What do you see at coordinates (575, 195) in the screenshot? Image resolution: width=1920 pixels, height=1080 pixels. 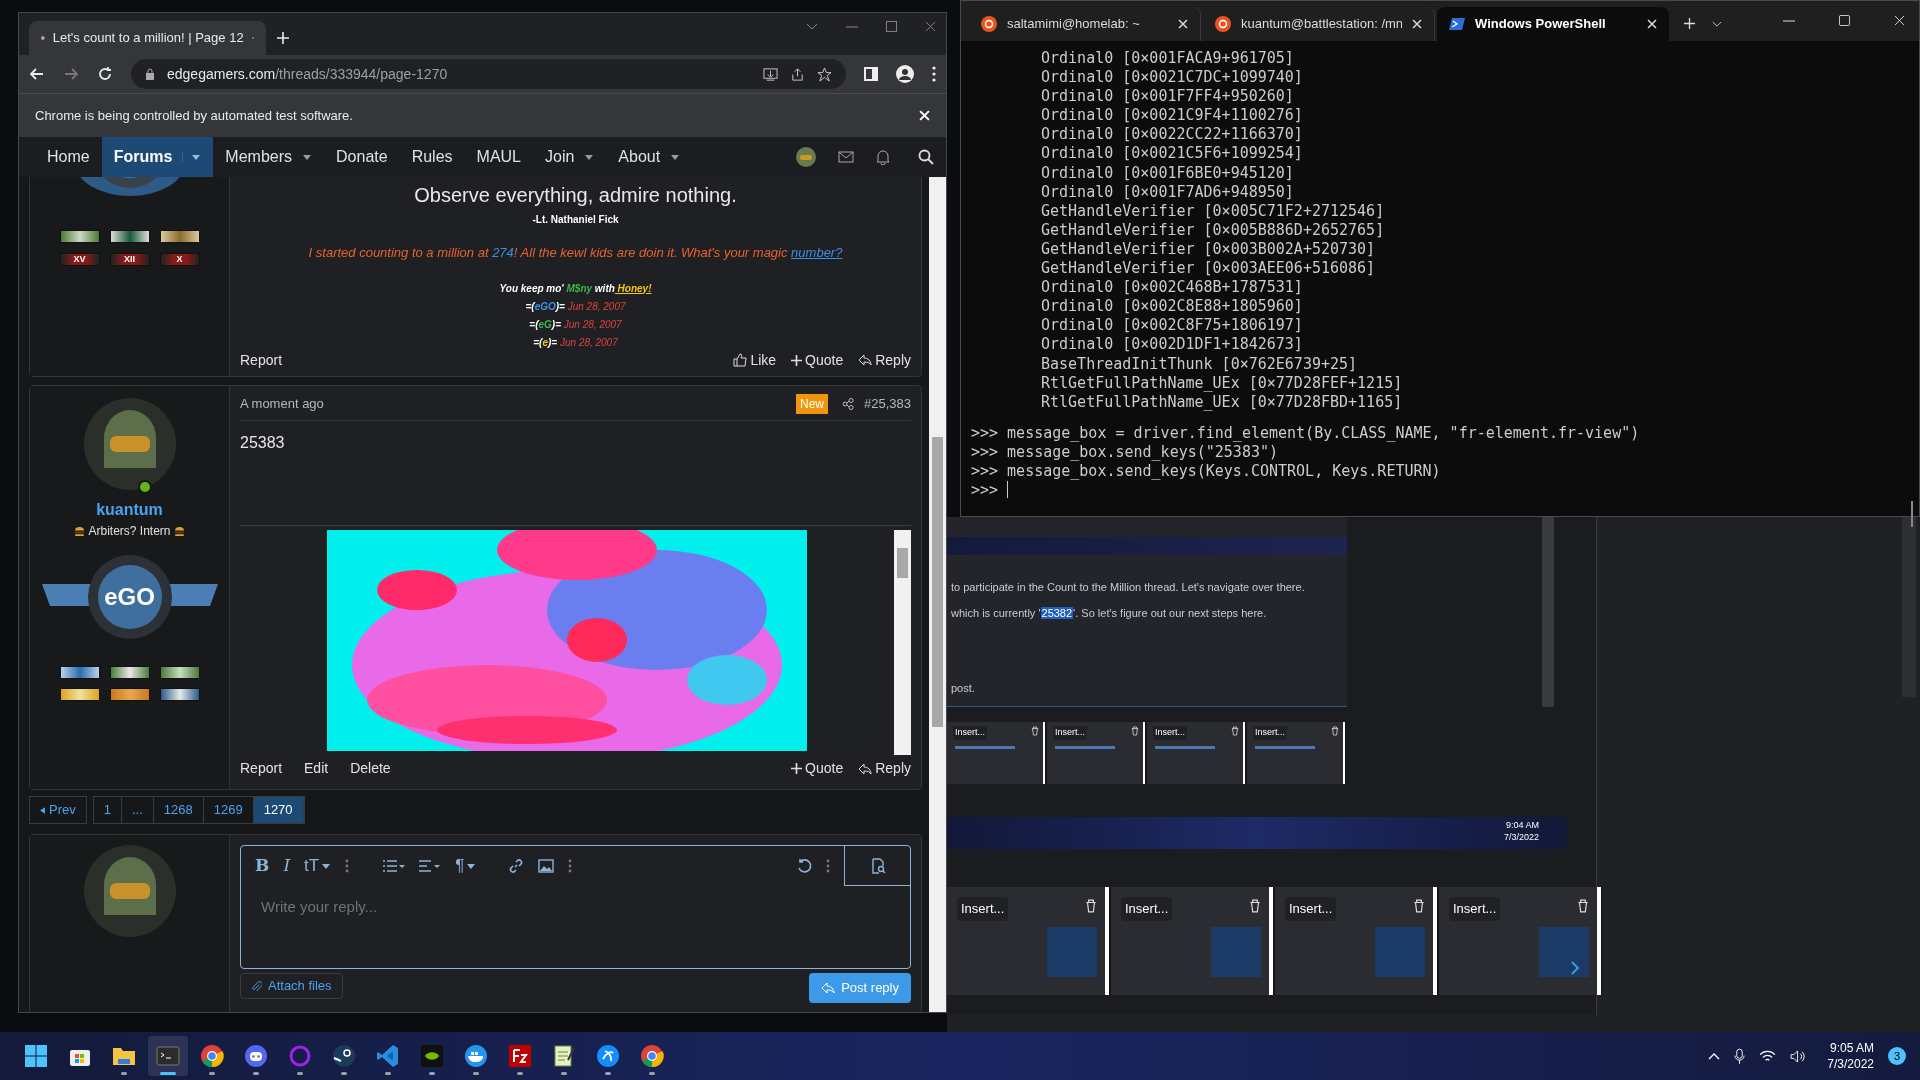 I see `signature-quote: Observe everything, admire nothing.` at bounding box center [575, 195].